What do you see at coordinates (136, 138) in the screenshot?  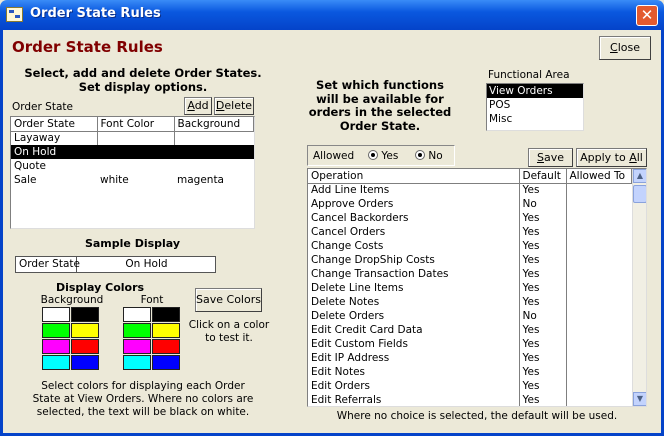 I see `font-cell` at bounding box center [136, 138].